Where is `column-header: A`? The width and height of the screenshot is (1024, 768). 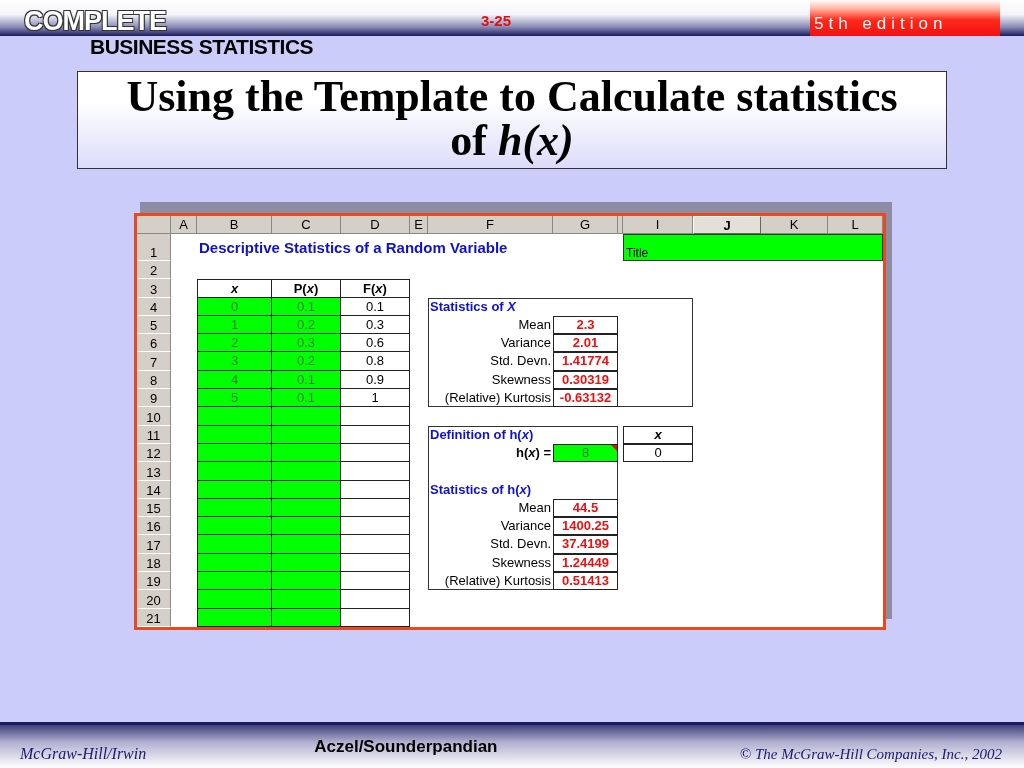
column-header: A is located at coordinates (184, 225).